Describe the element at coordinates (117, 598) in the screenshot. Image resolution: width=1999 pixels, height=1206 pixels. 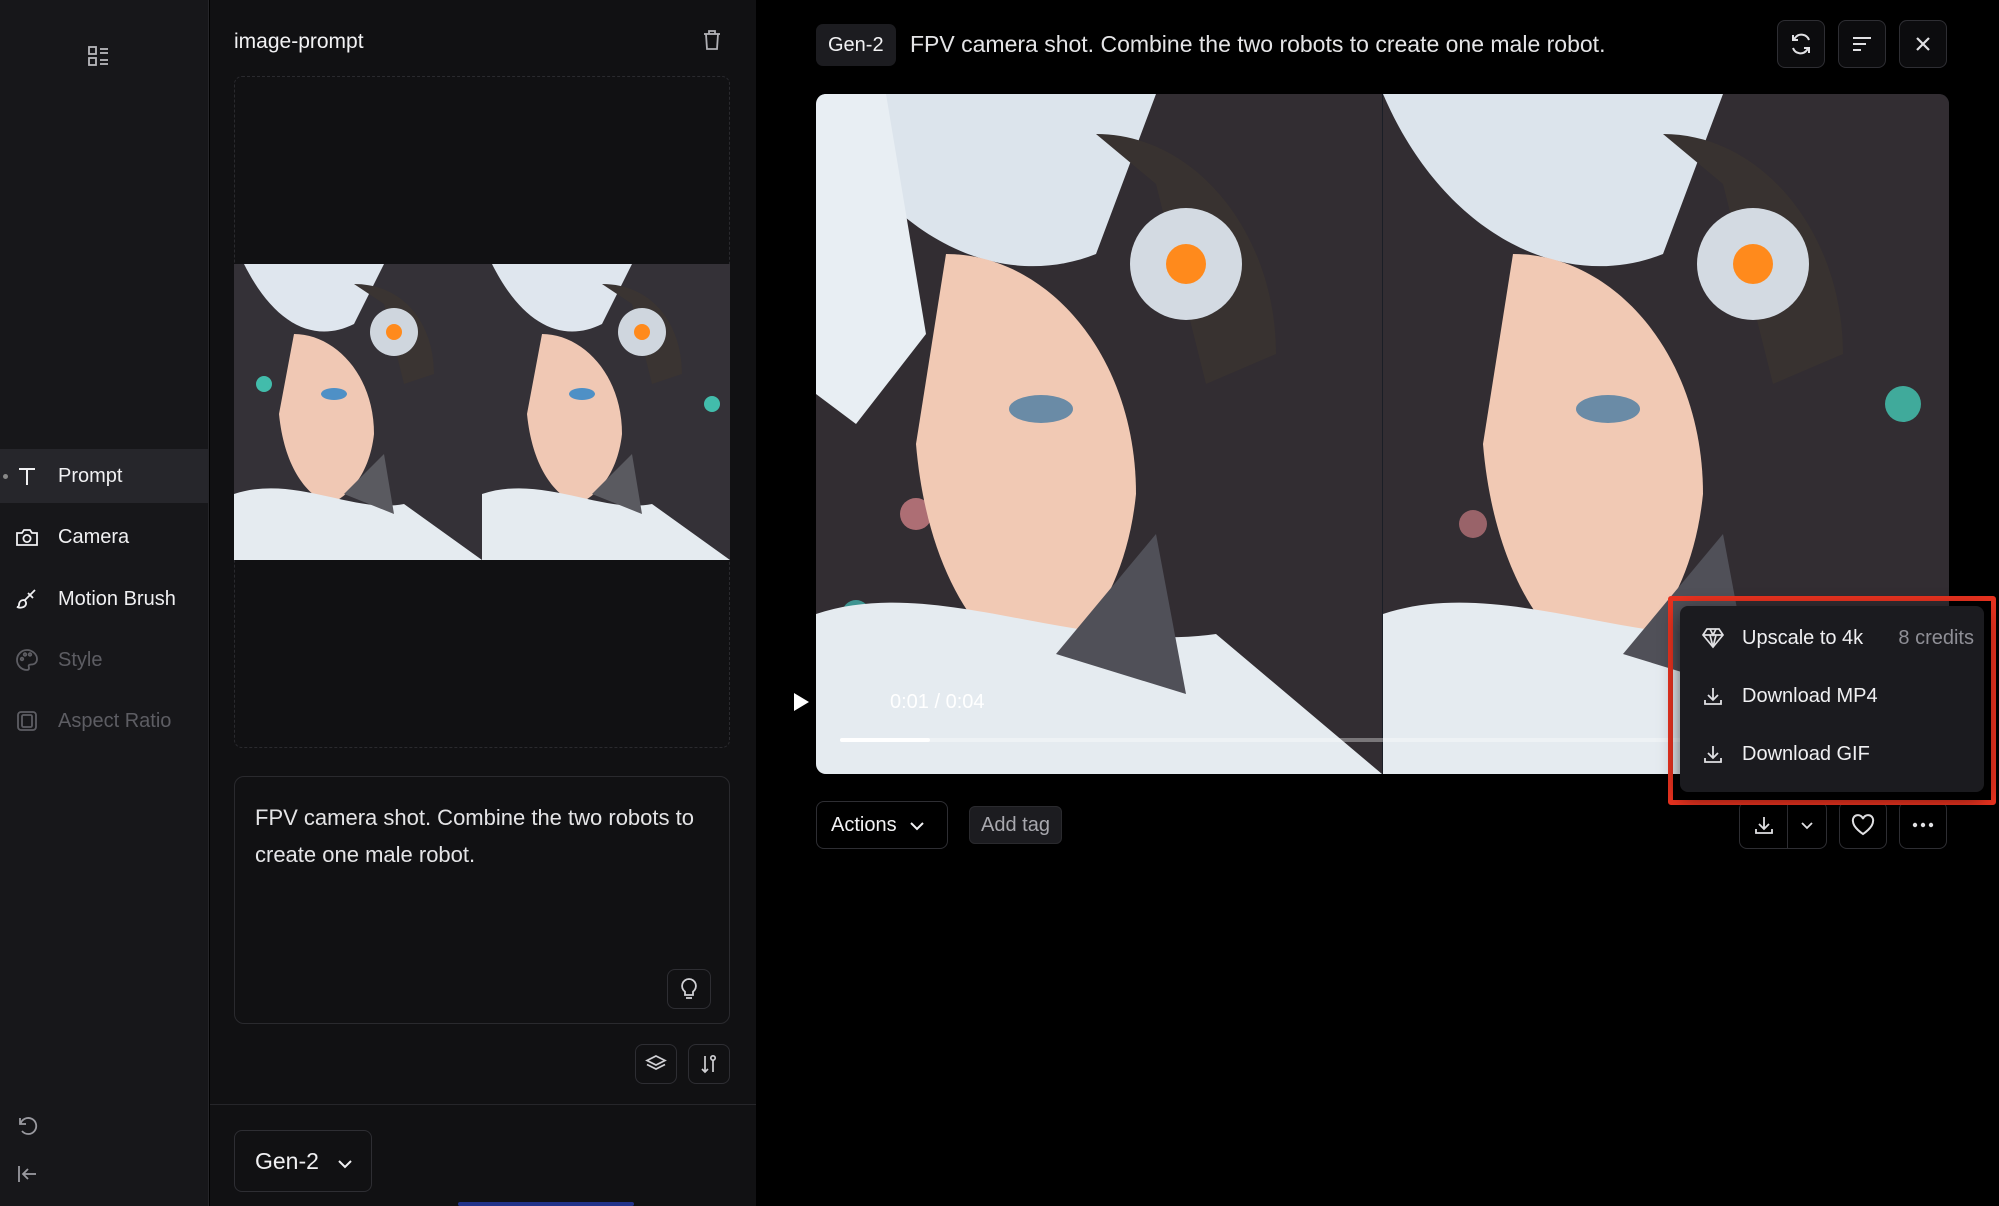
I see `sidebar-item-label: Motion Brush` at that location.